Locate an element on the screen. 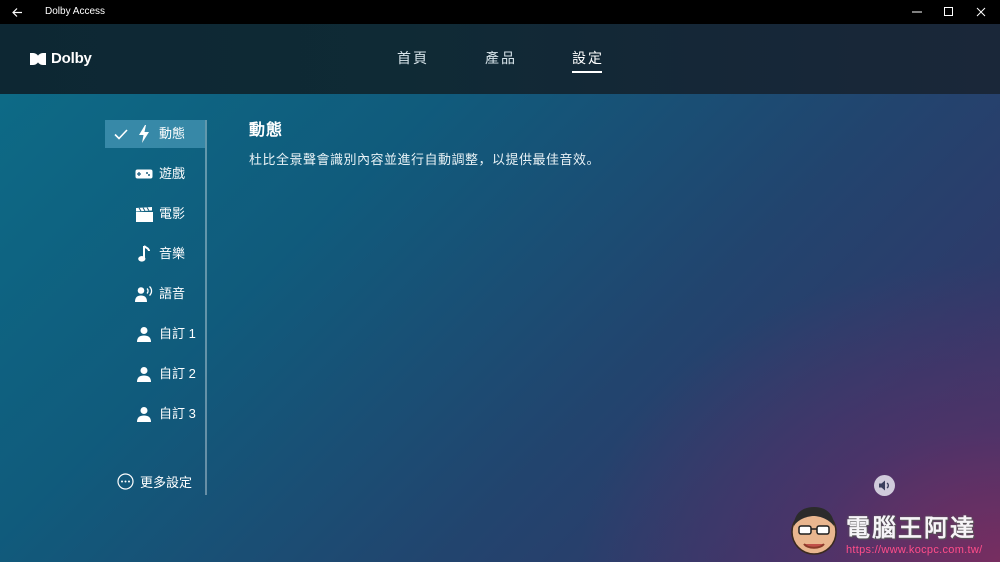  tab-products: 產品 is located at coordinates (501, 60).